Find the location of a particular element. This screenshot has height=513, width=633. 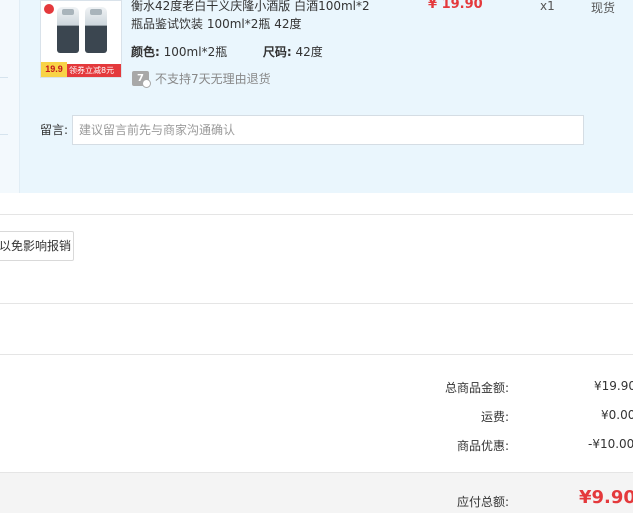

thumbnail-price-tag: 19.9 is located at coordinates (54, 69).